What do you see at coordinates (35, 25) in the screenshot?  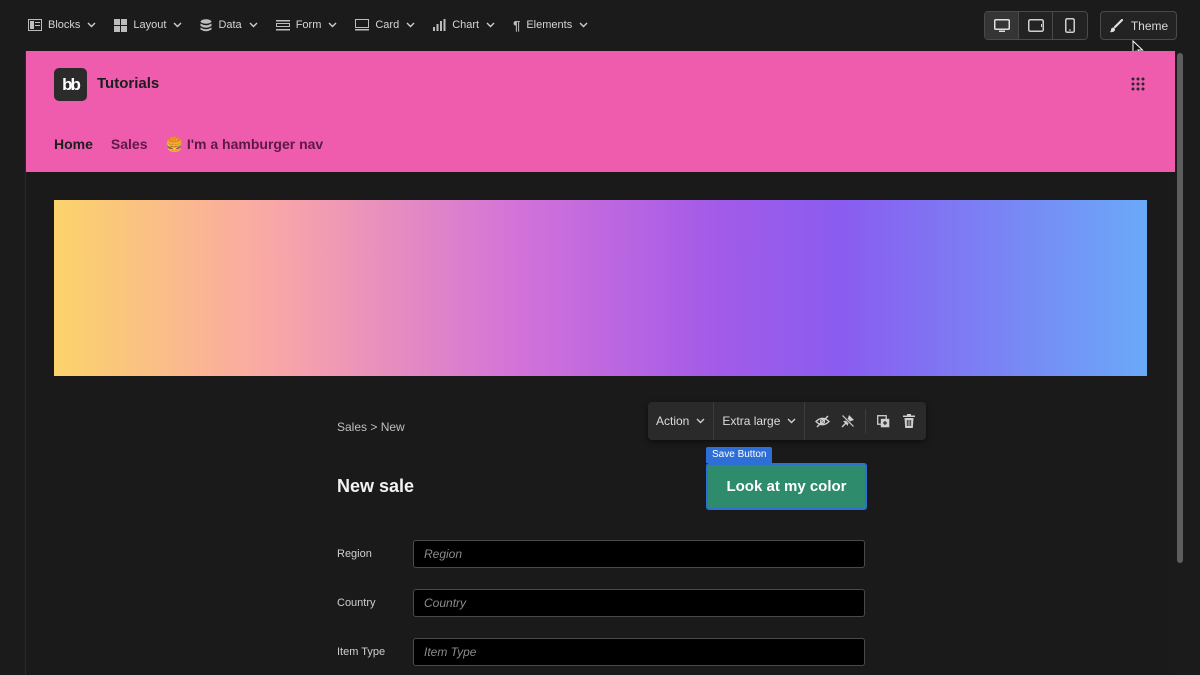 I see `blocks-icon` at bounding box center [35, 25].